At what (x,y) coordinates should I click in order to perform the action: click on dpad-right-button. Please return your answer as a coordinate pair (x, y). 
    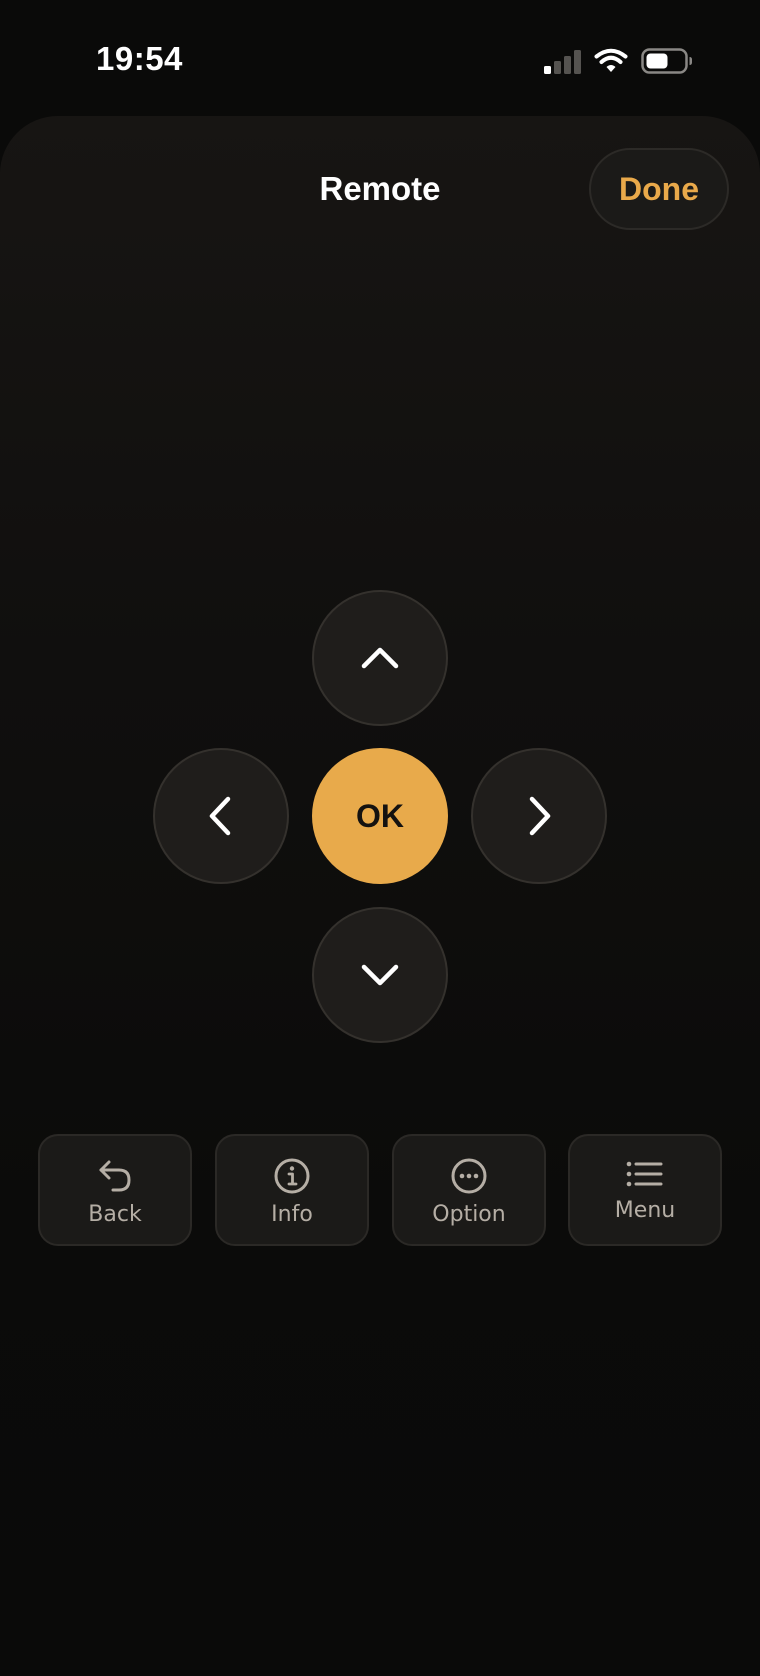
    Looking at the image, I should click on (539, 816).